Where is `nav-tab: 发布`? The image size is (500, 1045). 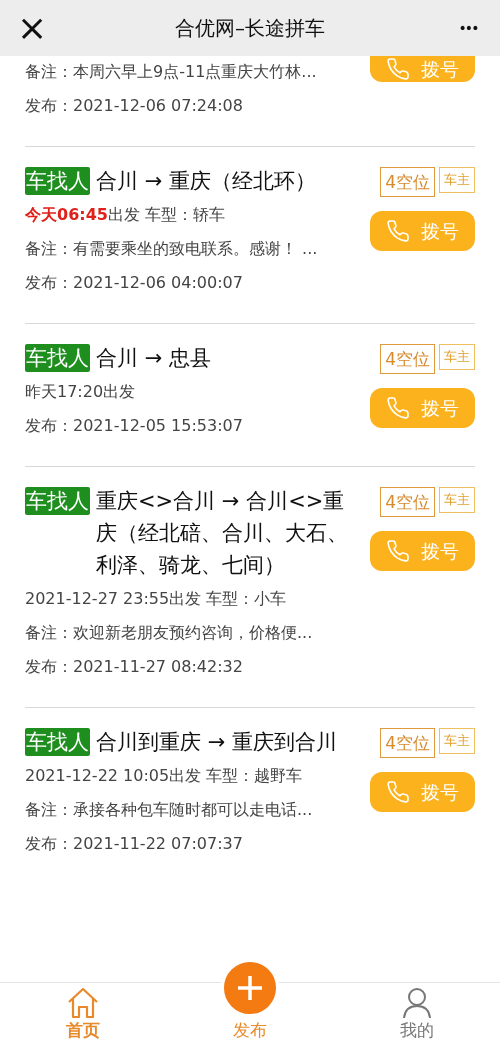 nav-tab: 发布 is located at coordinates (250, 1001).